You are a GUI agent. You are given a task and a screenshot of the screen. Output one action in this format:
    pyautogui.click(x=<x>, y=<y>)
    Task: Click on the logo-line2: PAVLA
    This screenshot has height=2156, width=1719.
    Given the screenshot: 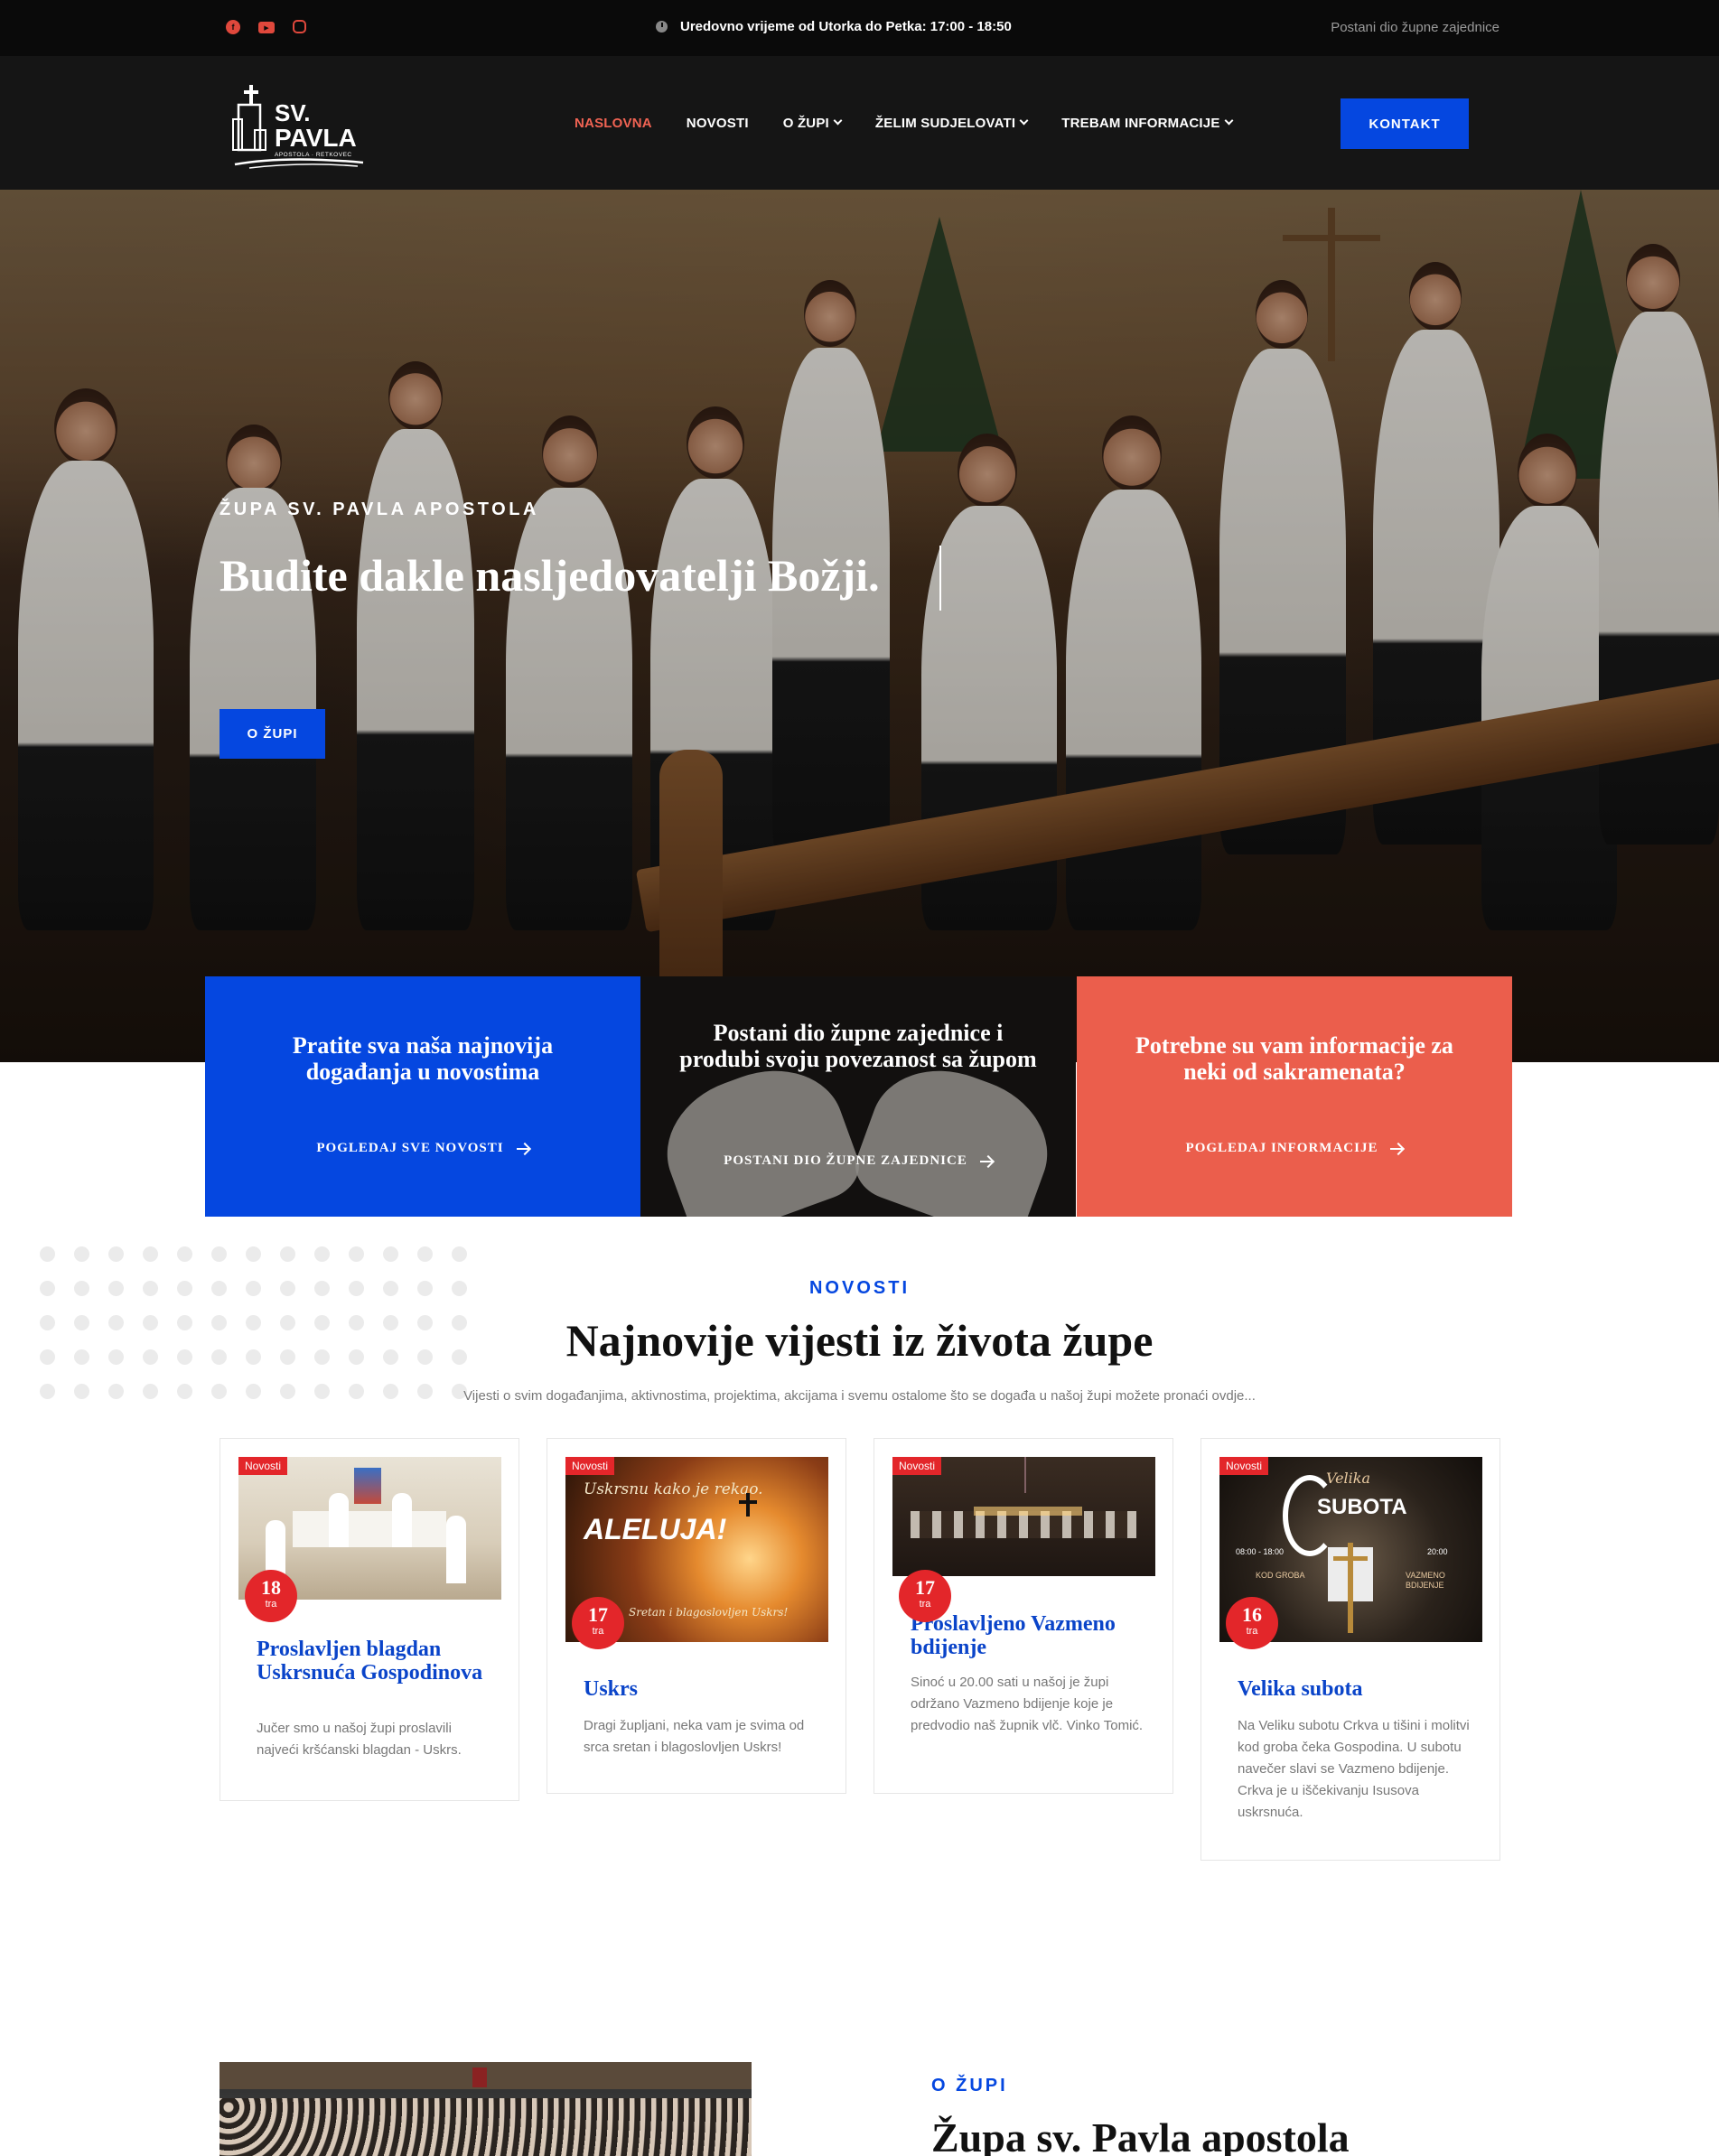 What is the action you would take?
    pyautogui.click(x=316, y=138)
    